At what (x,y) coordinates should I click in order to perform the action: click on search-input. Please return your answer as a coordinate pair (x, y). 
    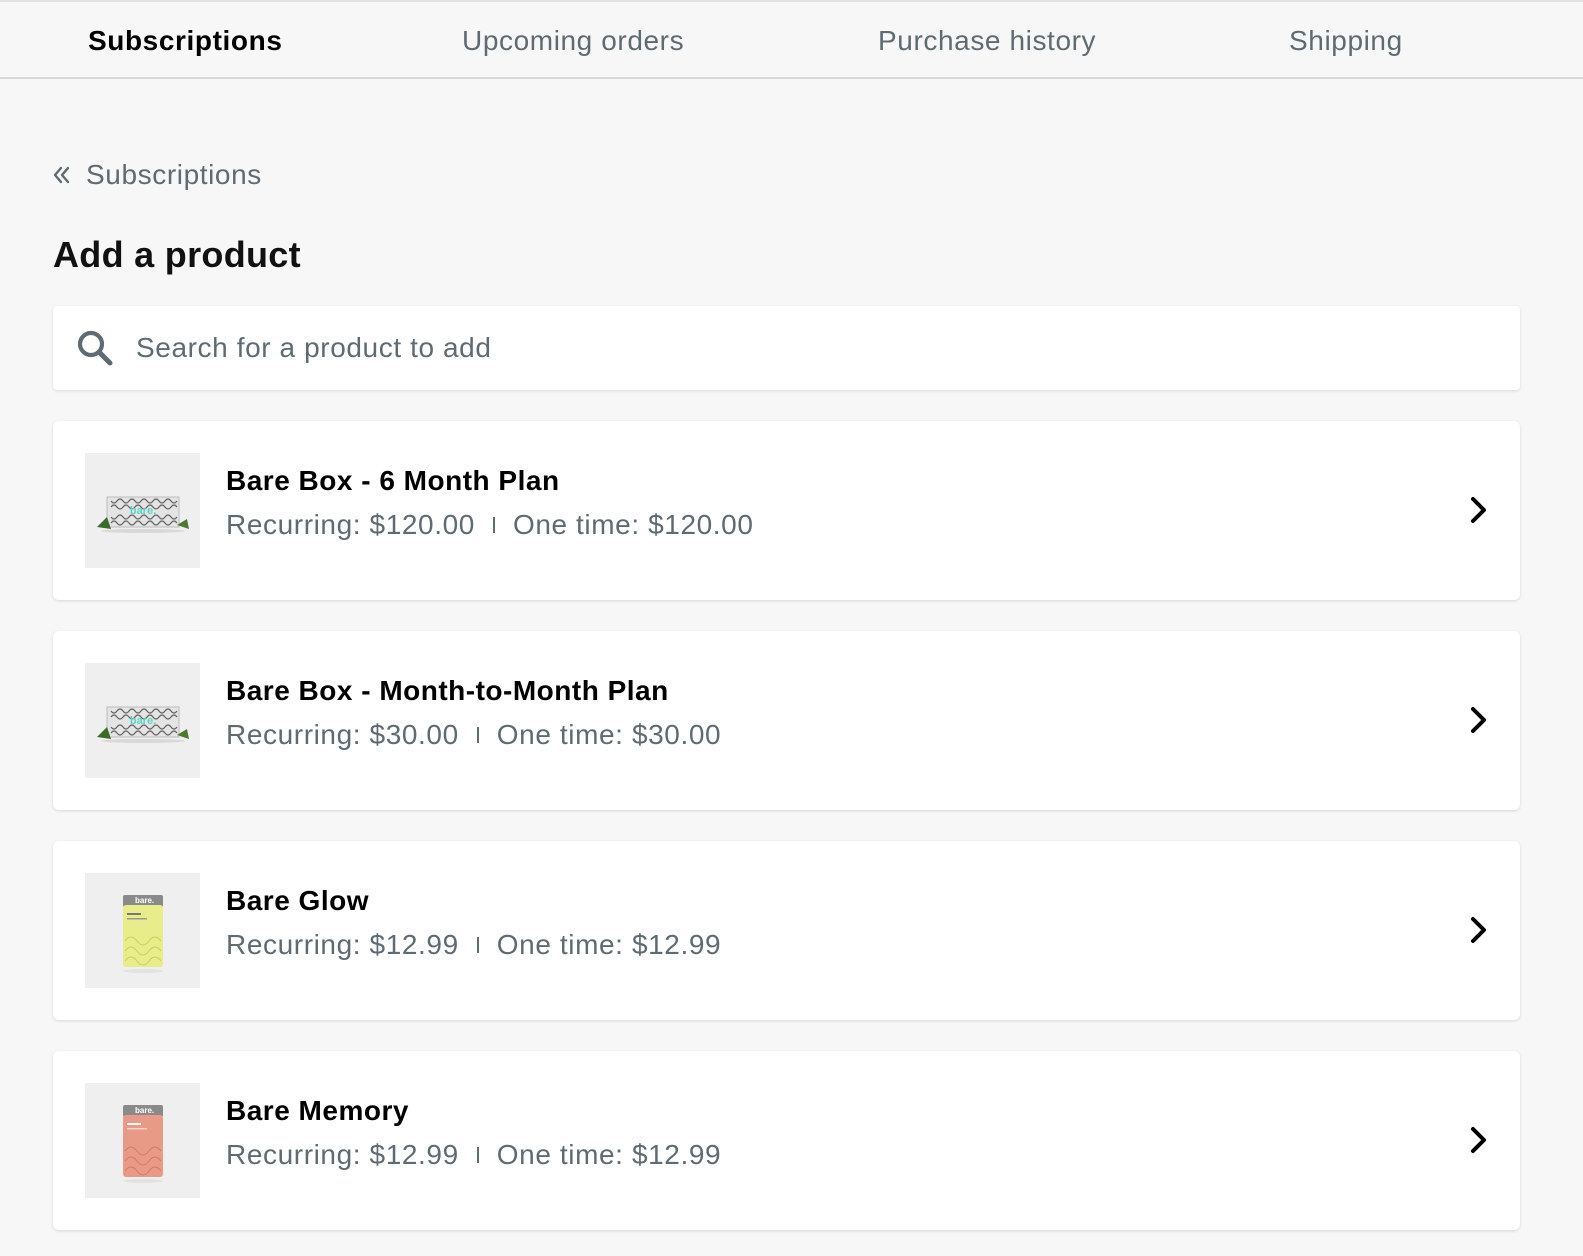
    Looking at the image, I should click on (786, 348).